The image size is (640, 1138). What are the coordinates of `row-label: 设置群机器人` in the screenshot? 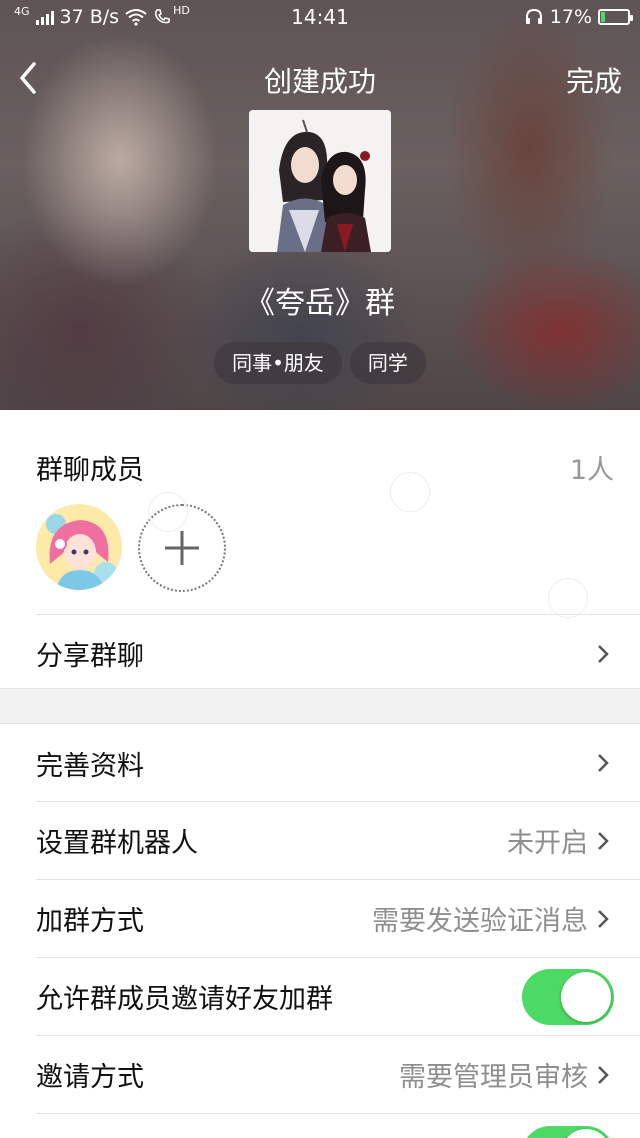 It's located at (117, 843).